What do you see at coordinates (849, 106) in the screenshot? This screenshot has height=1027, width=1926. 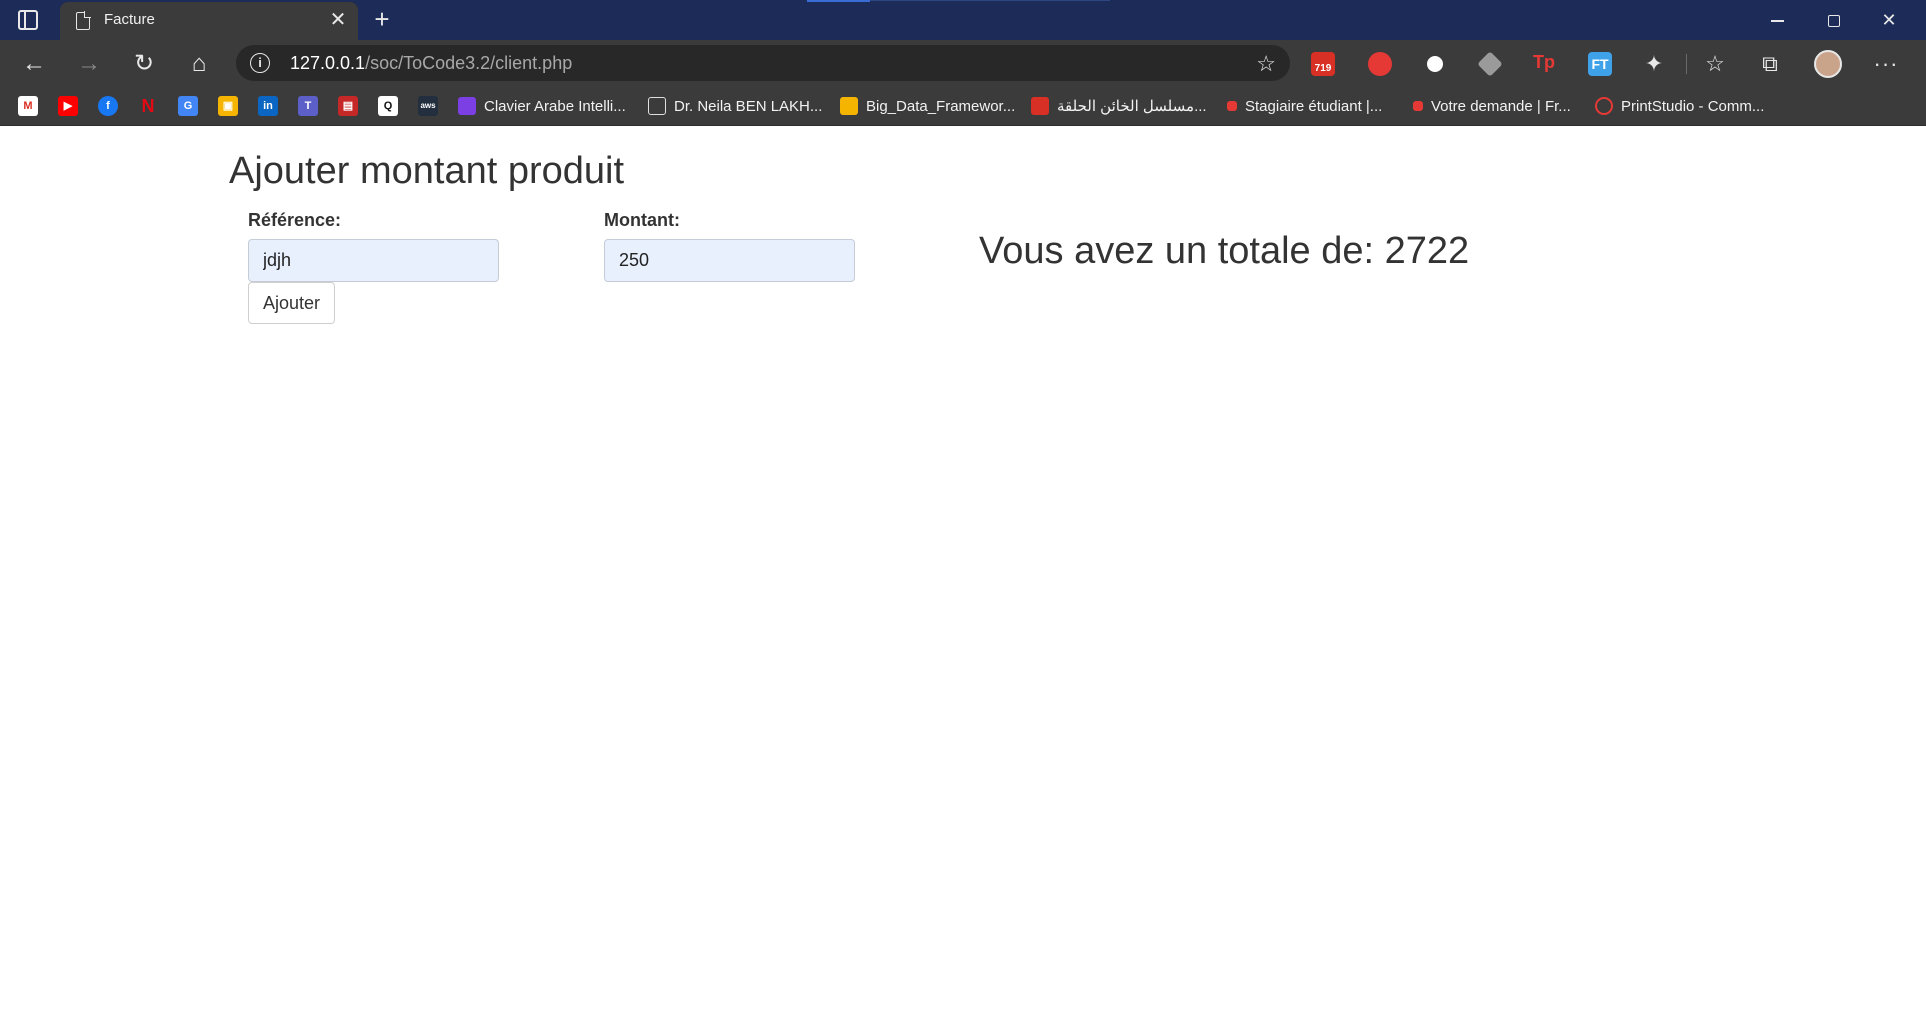 I see `drive-bookmark-icon` at bounding box center [849, 106].